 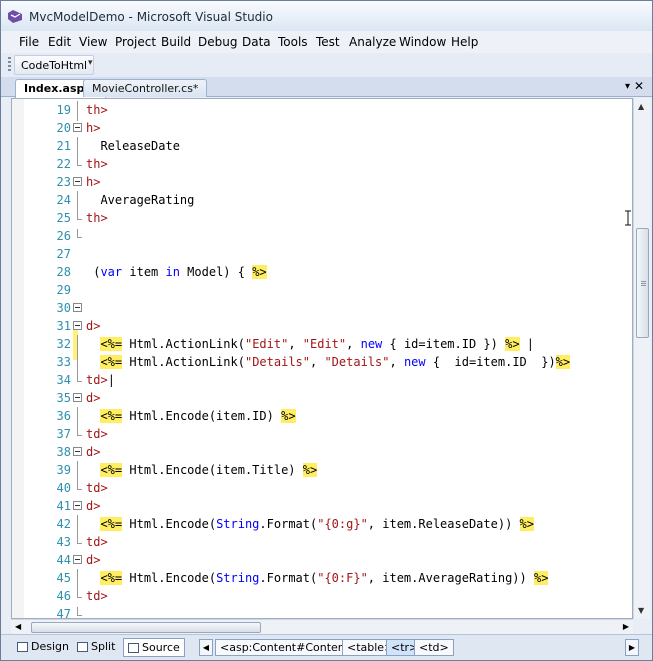 I want to click on line-number: 31, so click(x=63, y=326).